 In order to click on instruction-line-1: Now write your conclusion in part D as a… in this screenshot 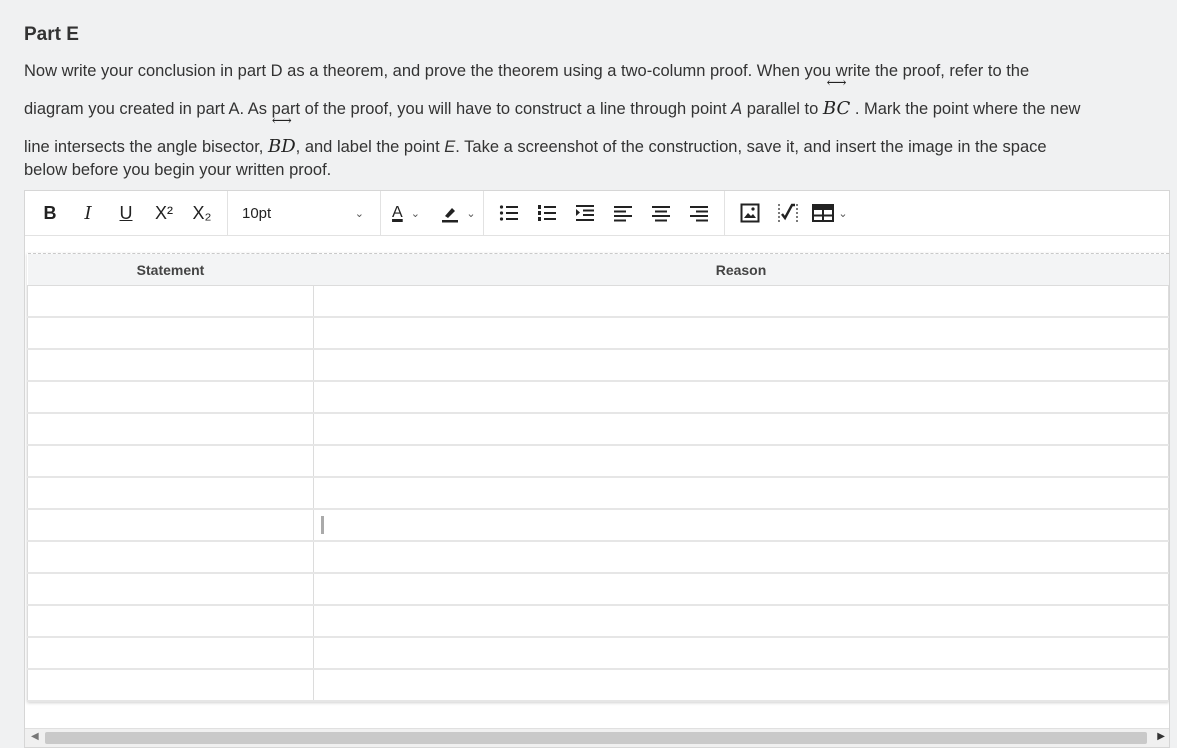, I will do `click(527, 71)`.